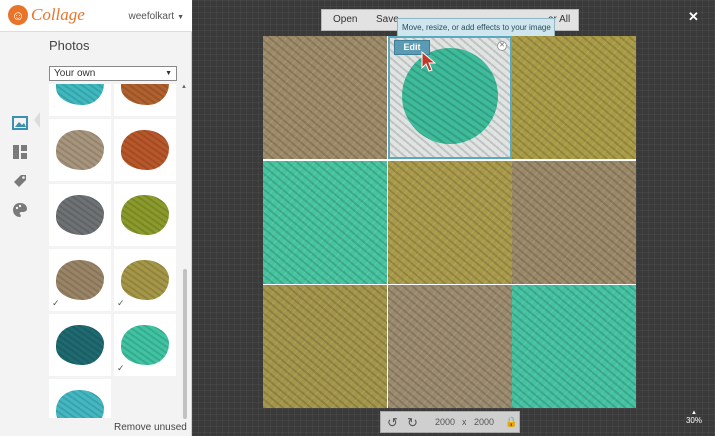 This screenshot has width=715, height=436. Describe the element at coordinates (345, 19) in the screenshot. I see `open-button: Open` at that location.